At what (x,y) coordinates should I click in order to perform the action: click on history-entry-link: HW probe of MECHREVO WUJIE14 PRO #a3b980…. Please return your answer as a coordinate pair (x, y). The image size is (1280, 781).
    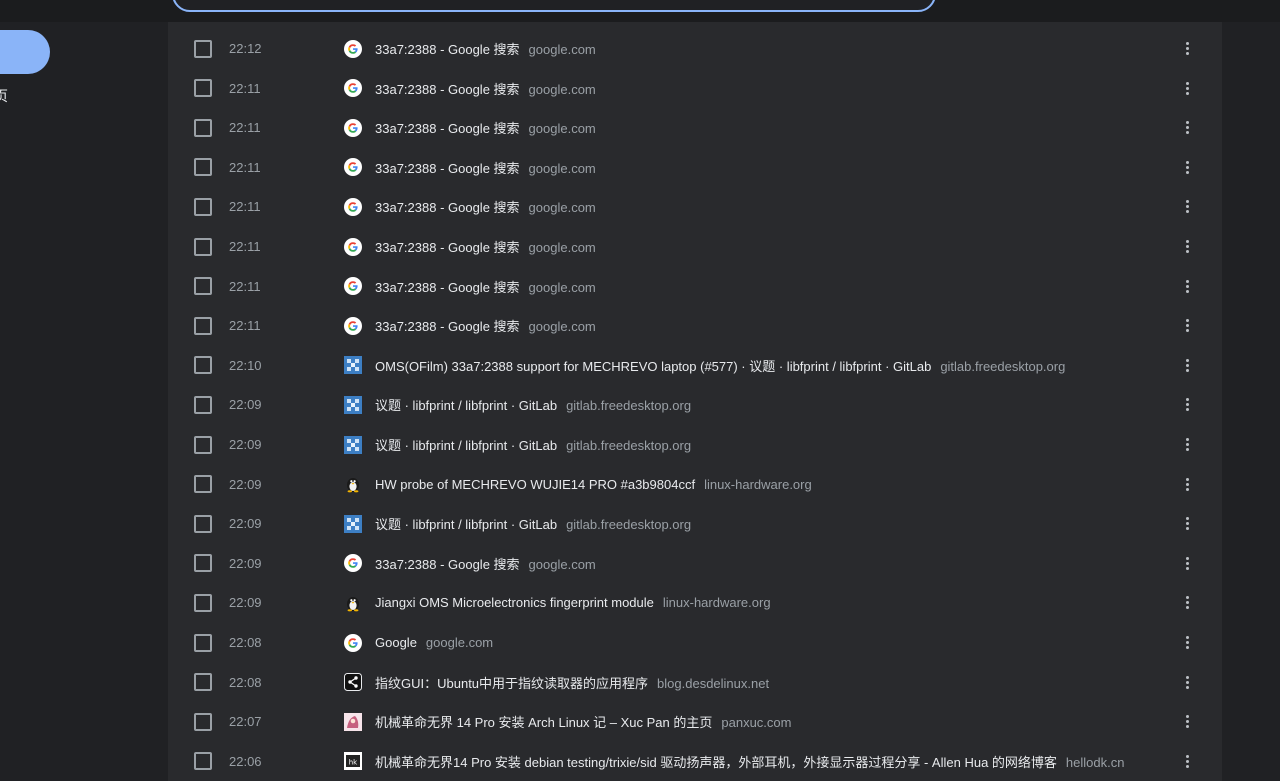
    Looking at the image, I should click on (763, 484).